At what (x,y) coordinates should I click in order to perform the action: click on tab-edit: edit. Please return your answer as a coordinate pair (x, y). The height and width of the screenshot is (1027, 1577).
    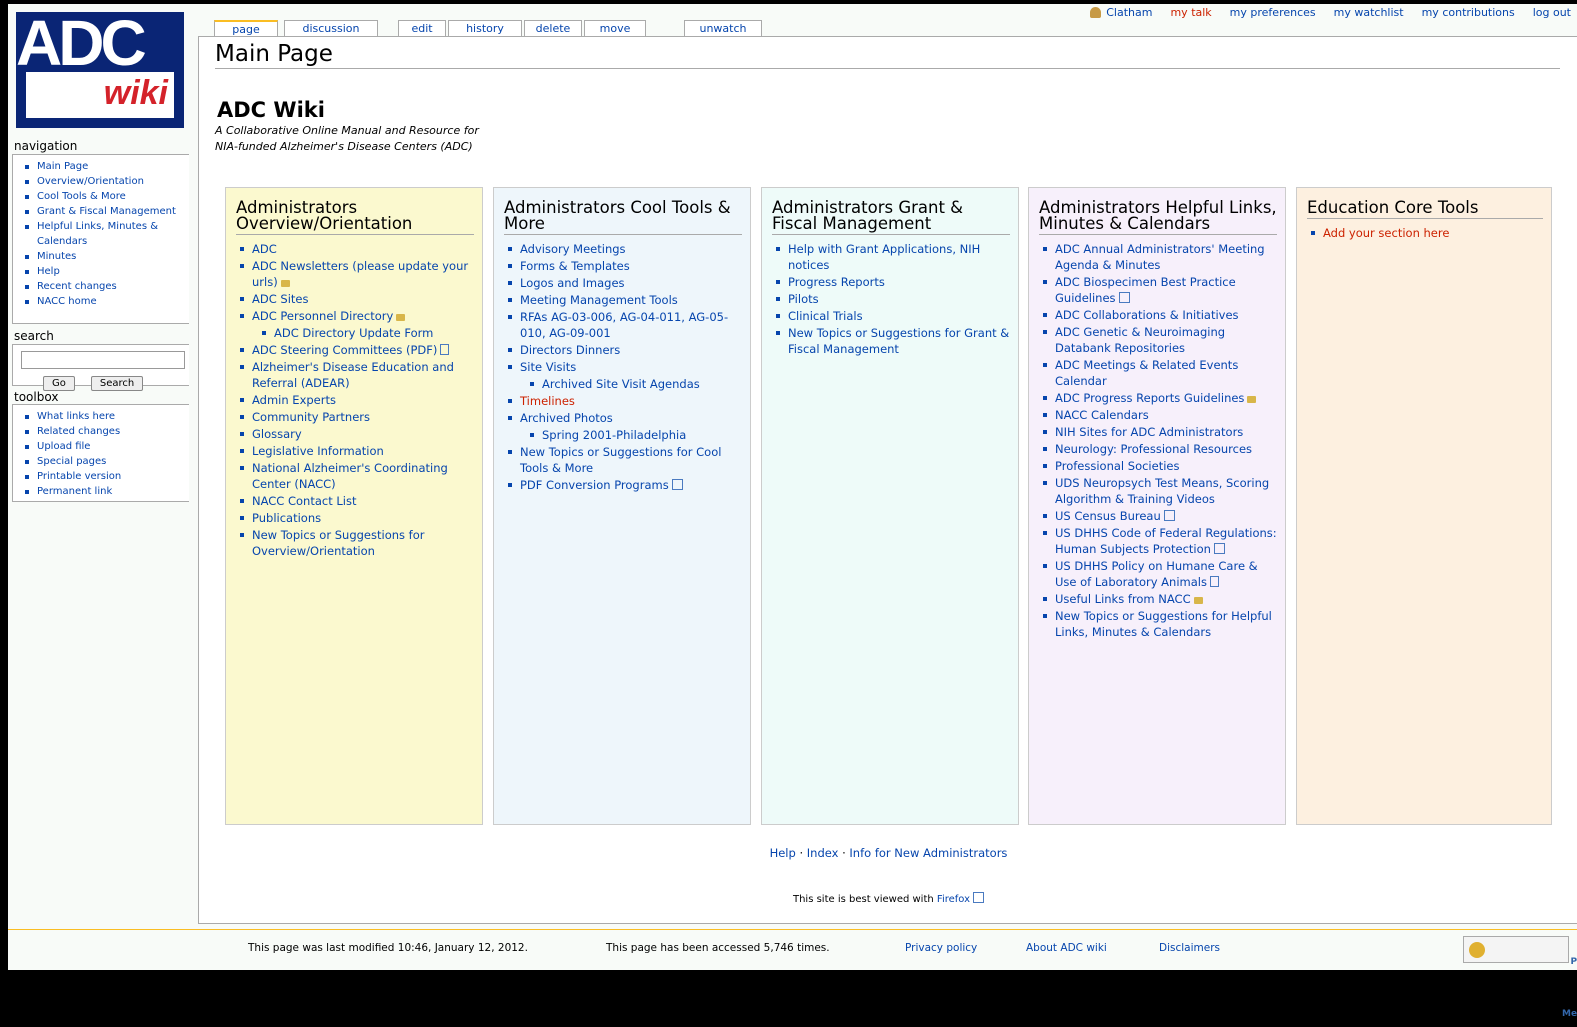
    Looking at the image, I should click on (422, 28).